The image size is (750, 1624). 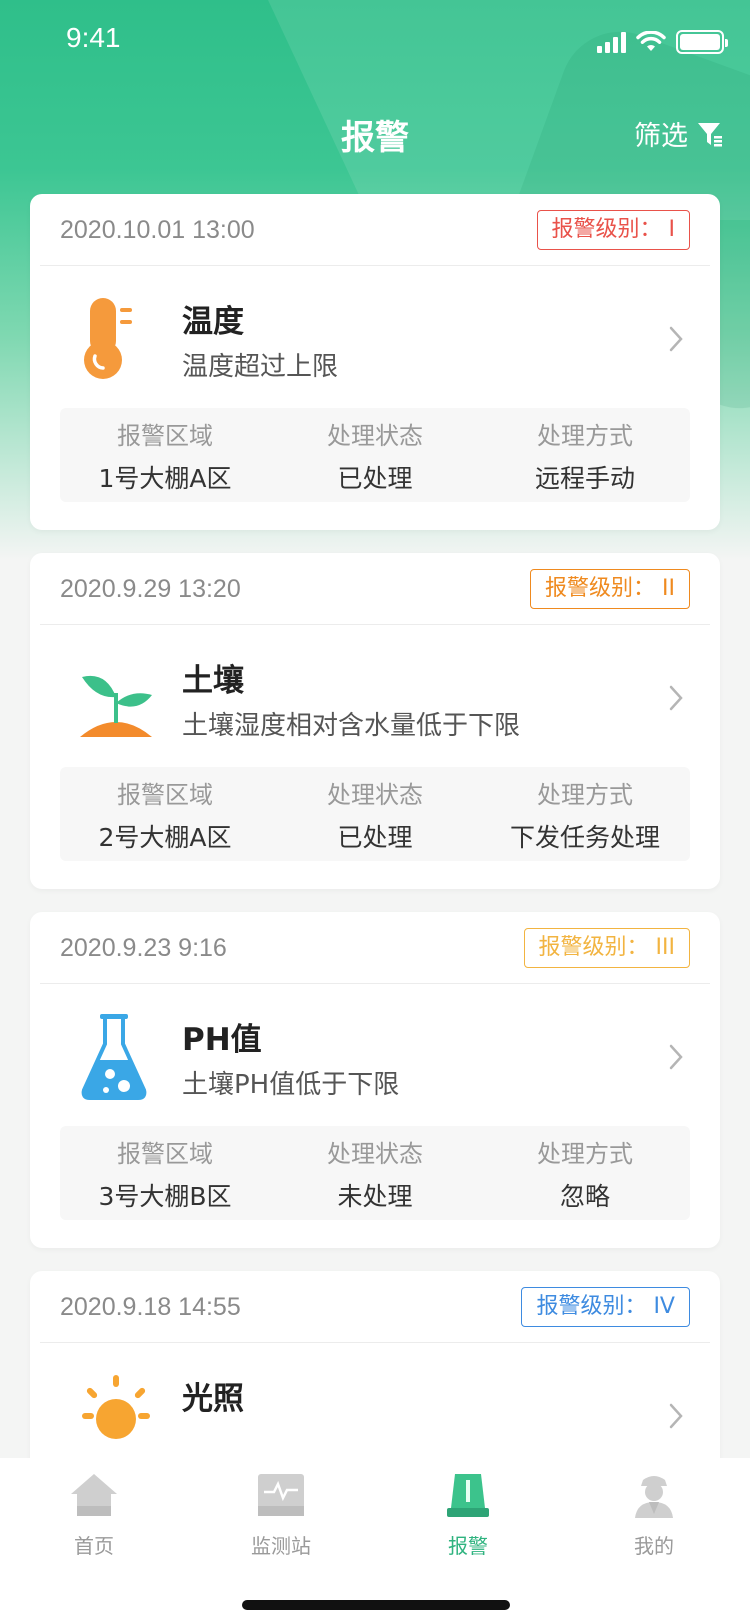 I want to click on alert-level-badge: 报警级别： III, so click(x=606, y=948).